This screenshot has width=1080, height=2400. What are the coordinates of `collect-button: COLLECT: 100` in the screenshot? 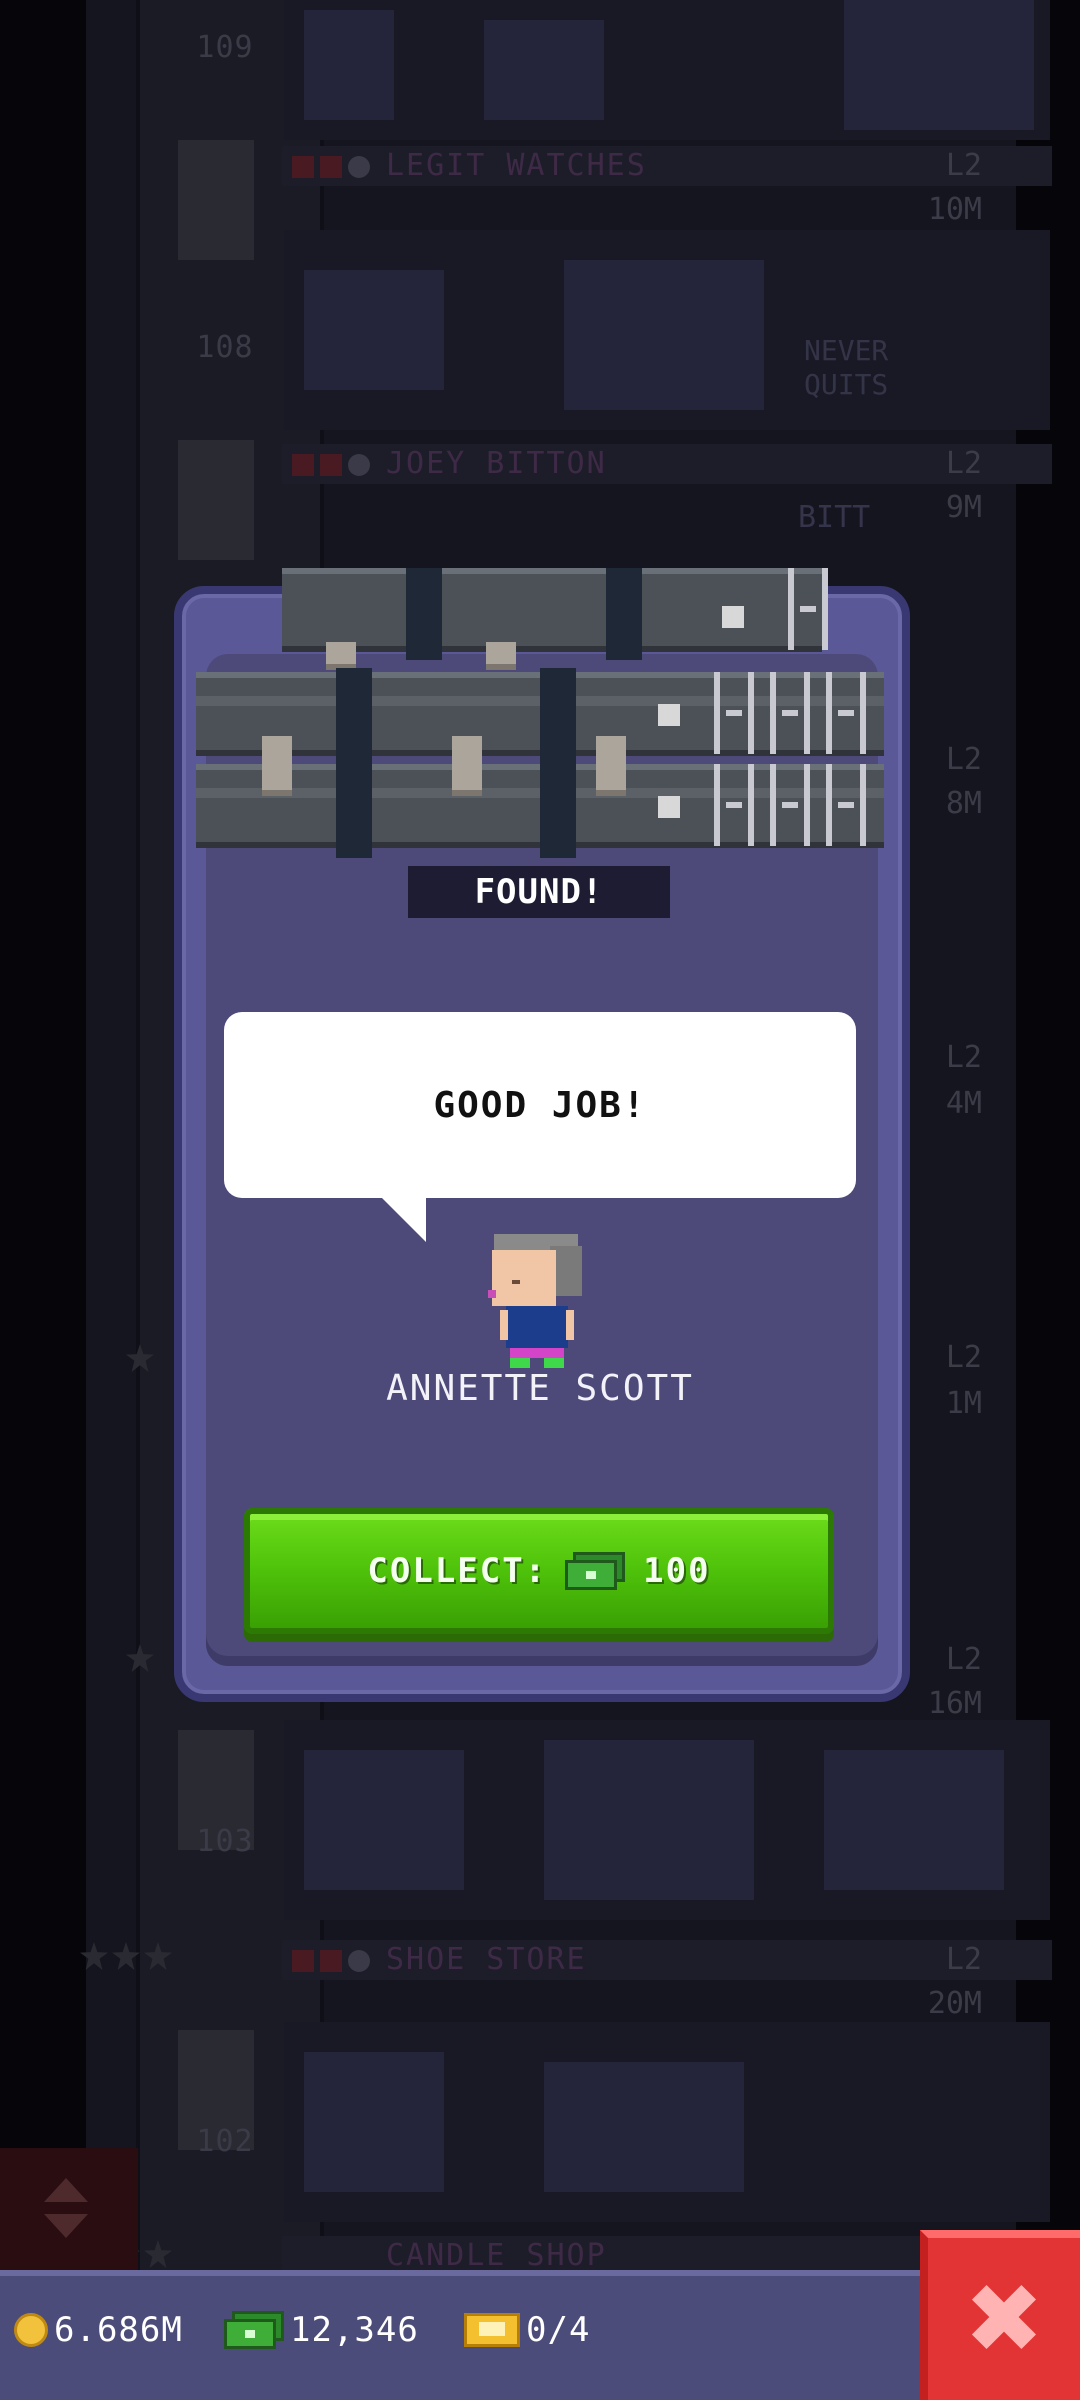 It's located at (539, 1571).